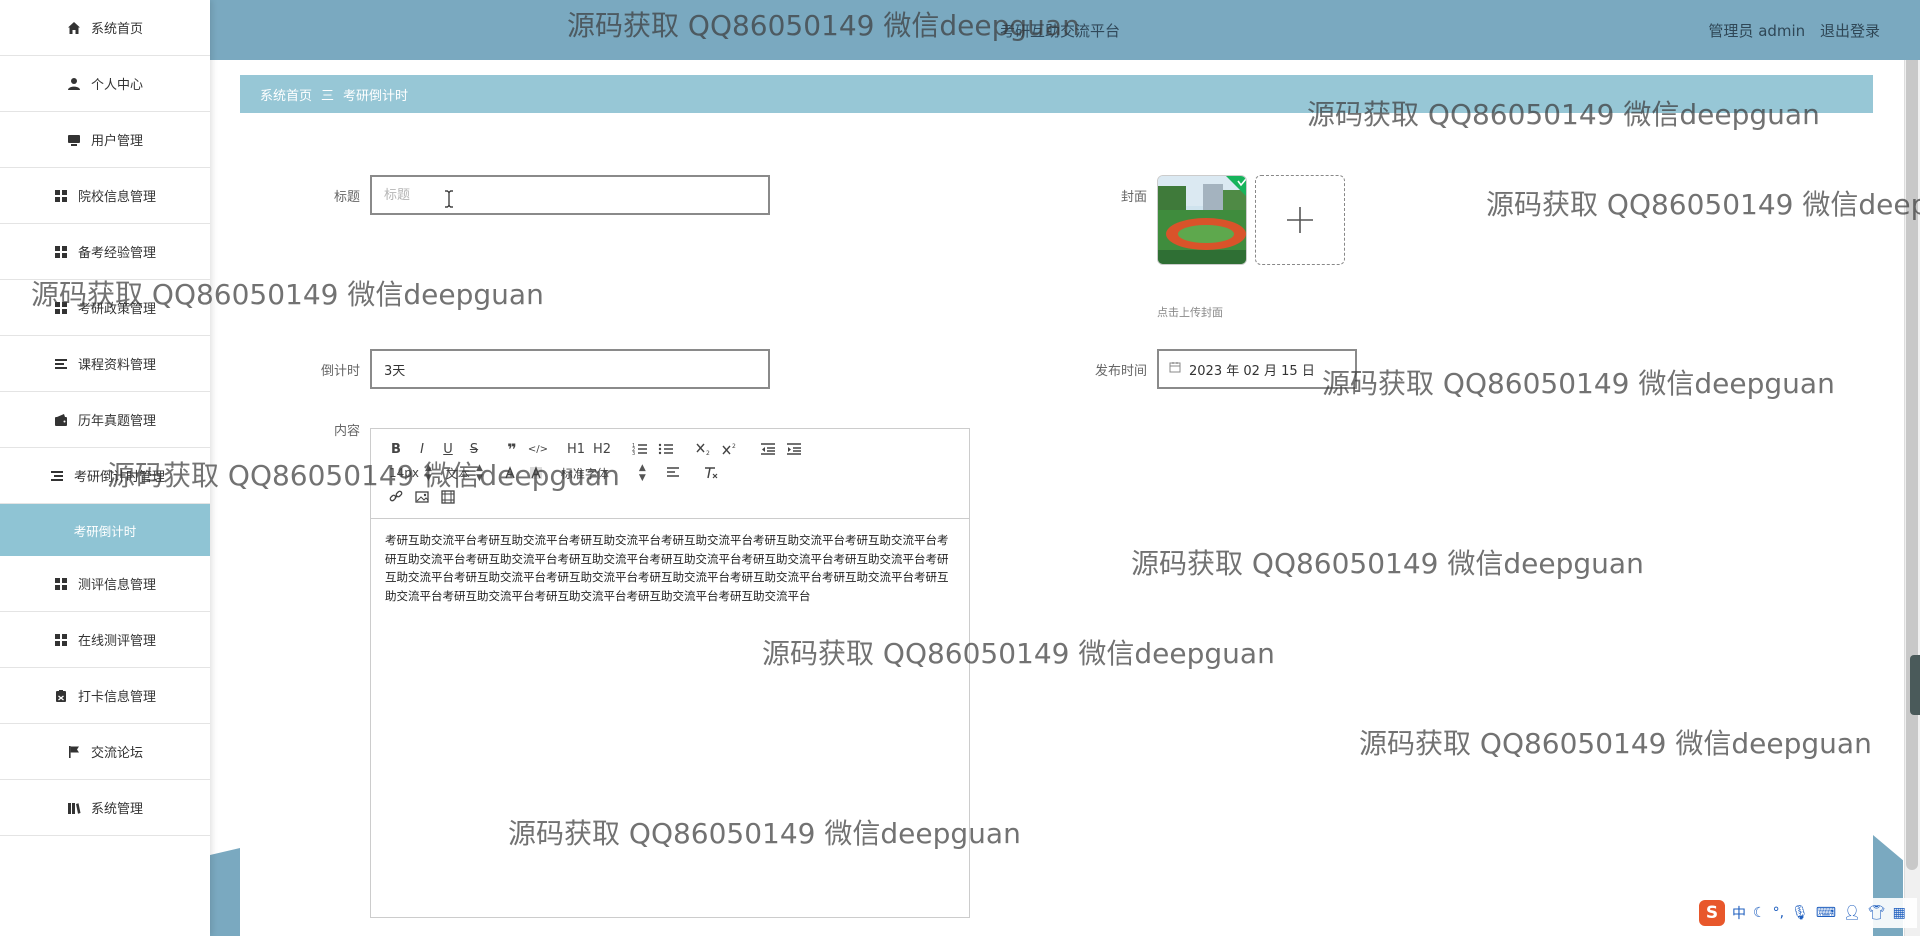 Image resolution: width=1920 pixels, height=936 pixels. I want to click on italic-button: I, so click(422, 449).